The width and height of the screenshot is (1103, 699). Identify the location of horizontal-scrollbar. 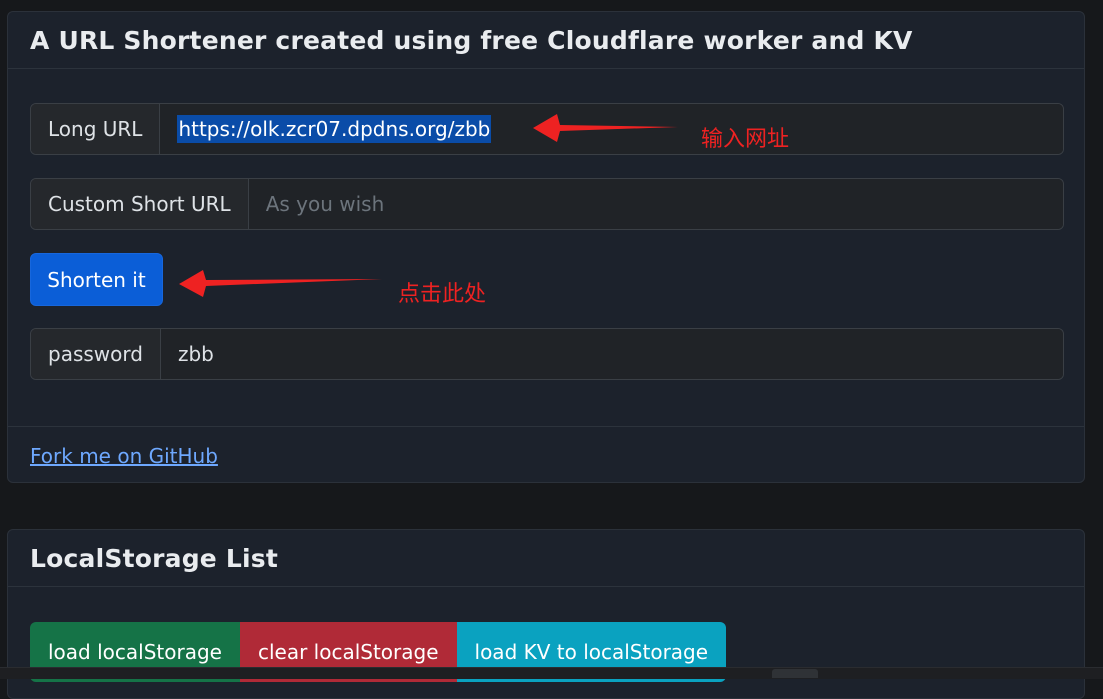
(551, 673).